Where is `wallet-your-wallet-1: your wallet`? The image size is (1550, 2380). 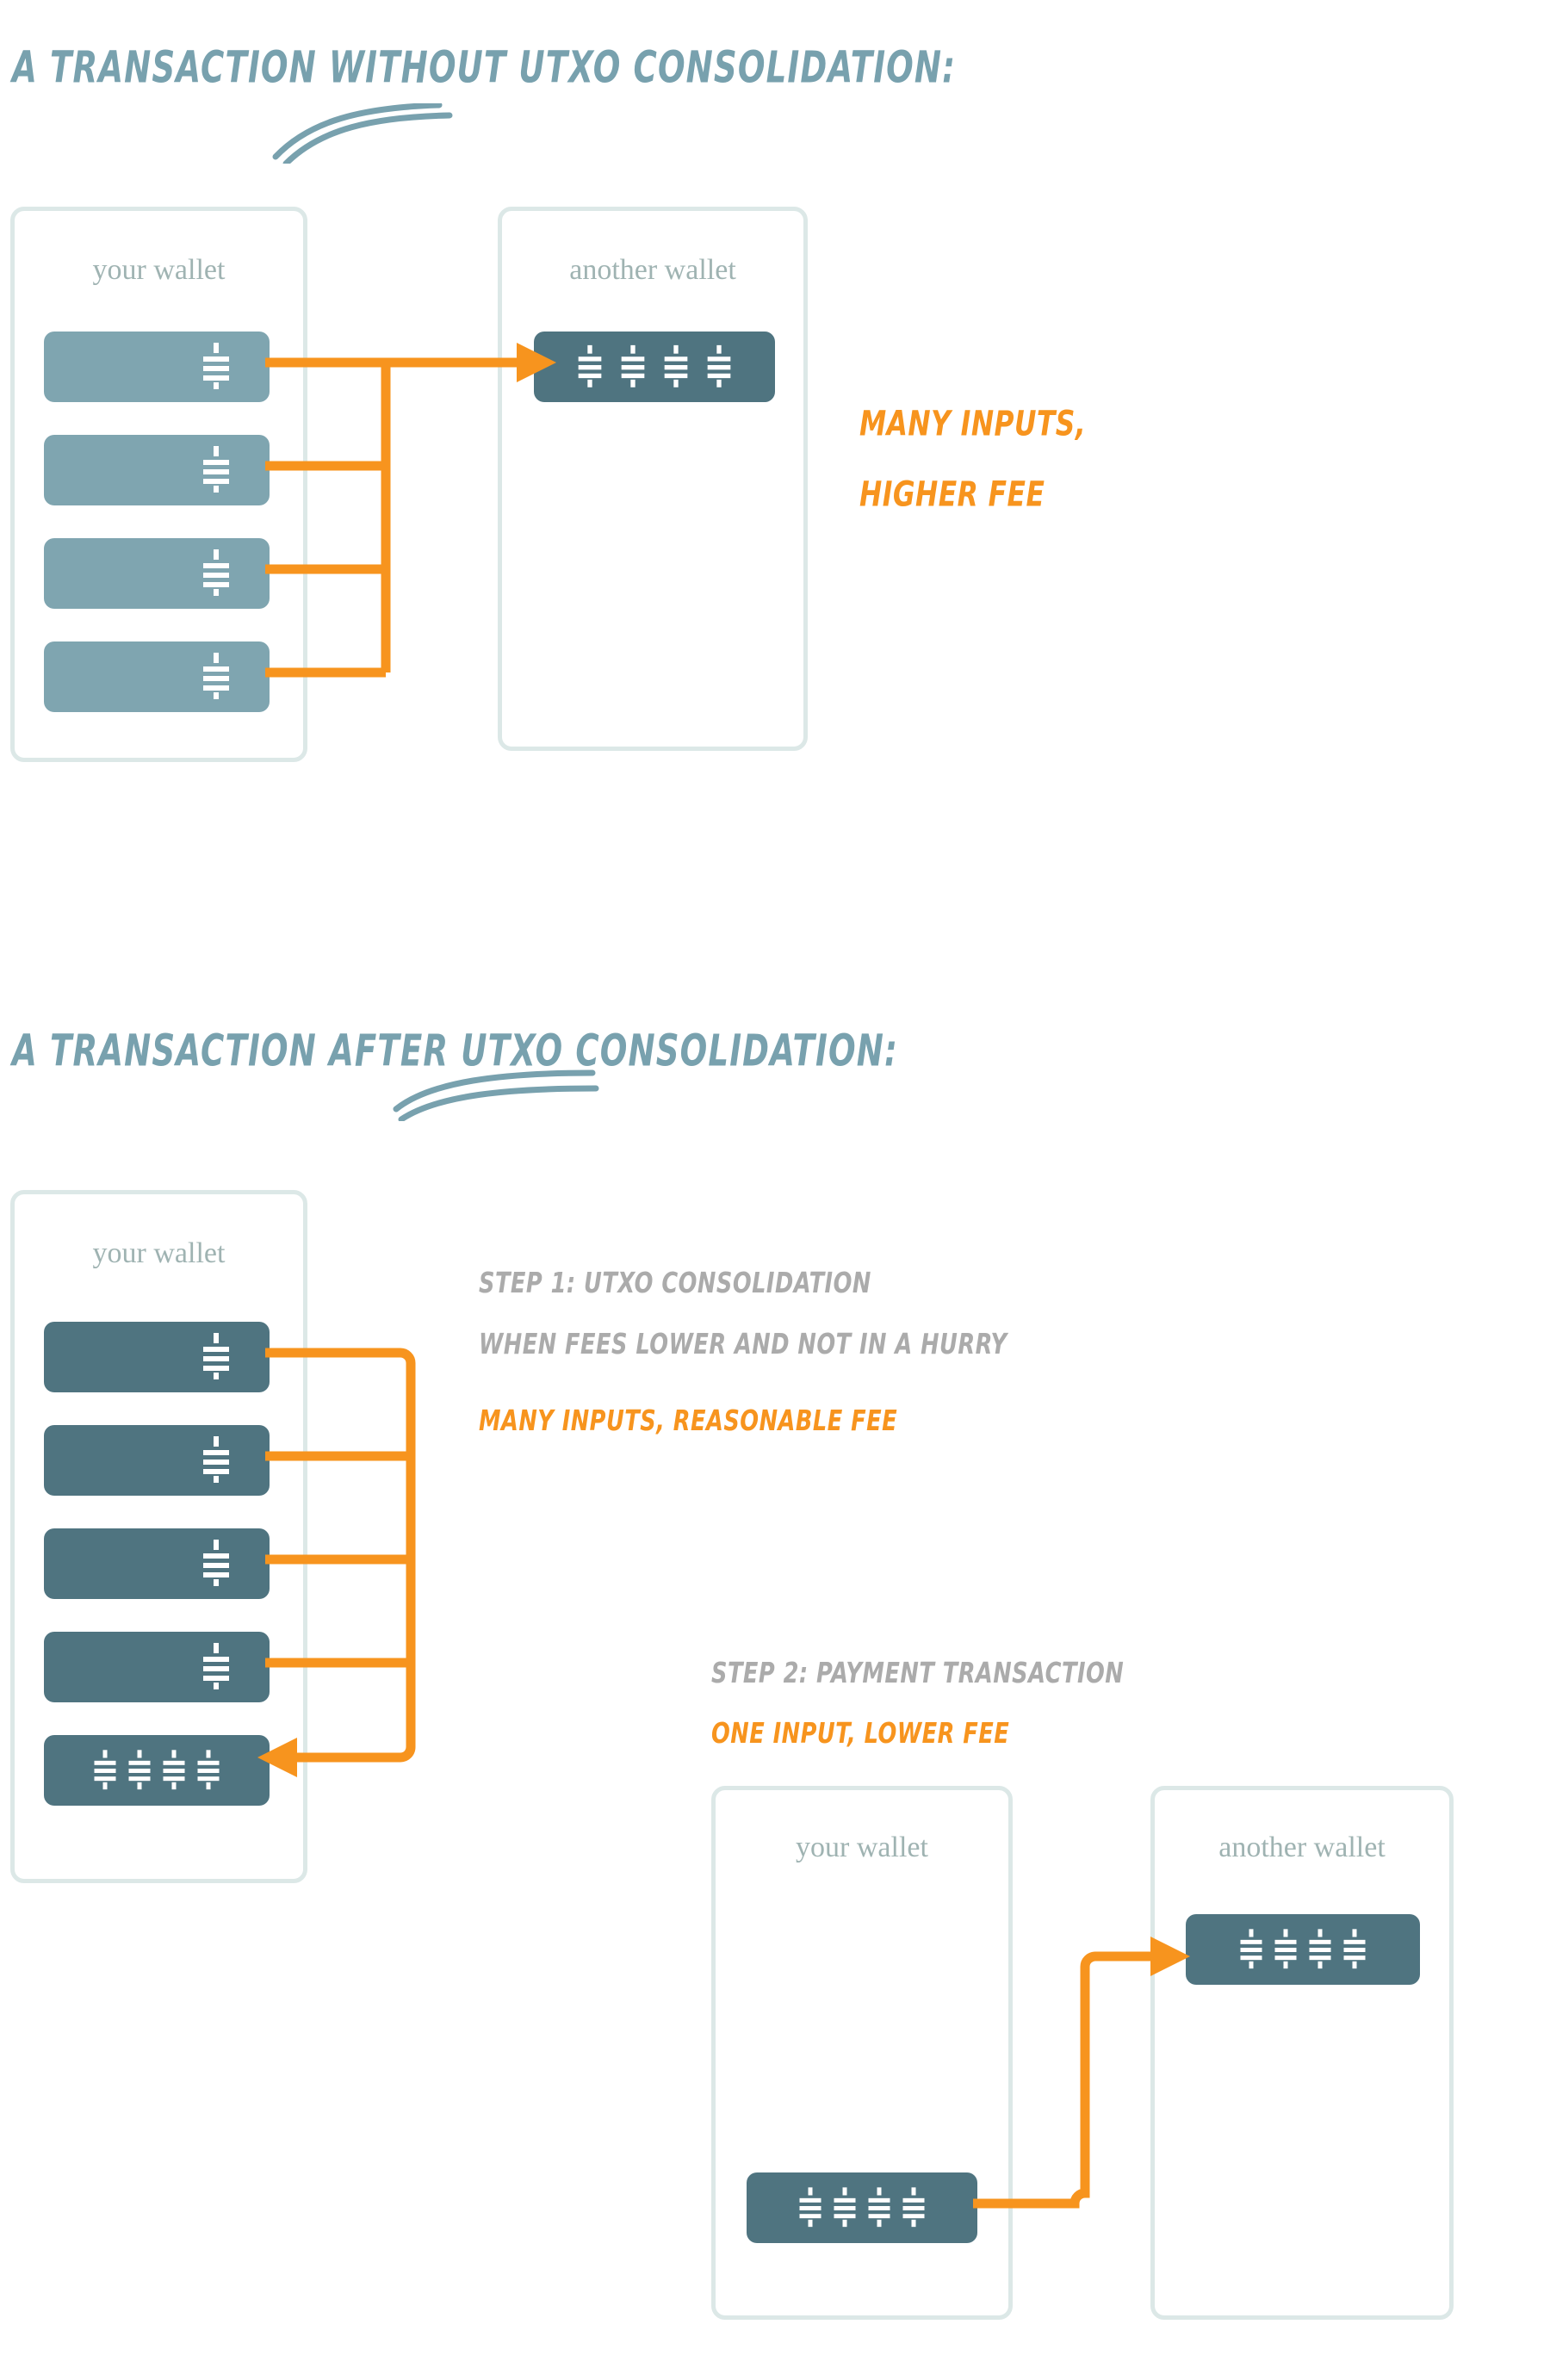 wallet-your-wallet-1: your wallet is located at coordinates (159, 484).